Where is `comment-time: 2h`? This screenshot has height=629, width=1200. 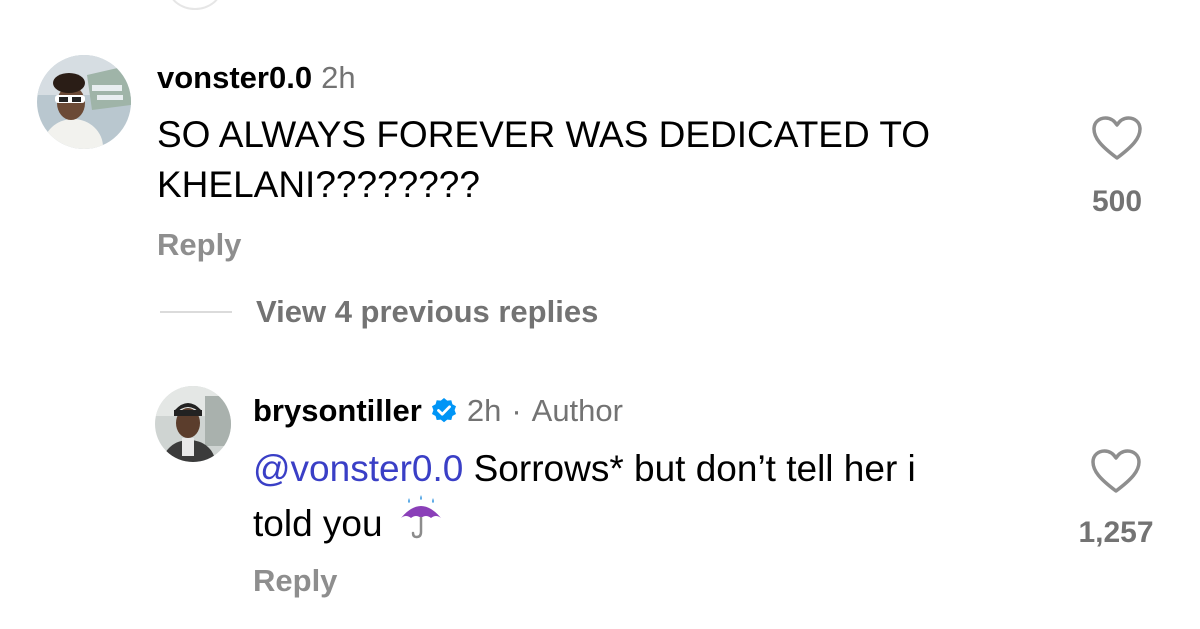 comment-time: 2h is located at coordinates (338, 77).